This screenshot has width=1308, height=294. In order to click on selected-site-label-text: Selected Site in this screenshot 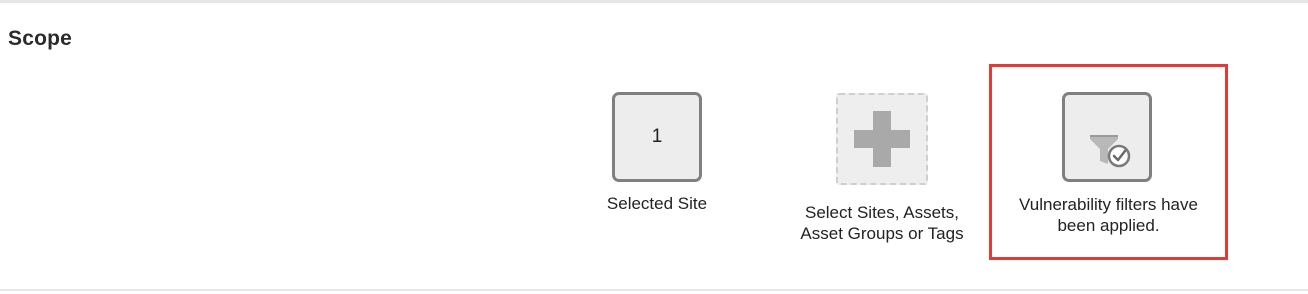, I will do `click(657, 203)`.